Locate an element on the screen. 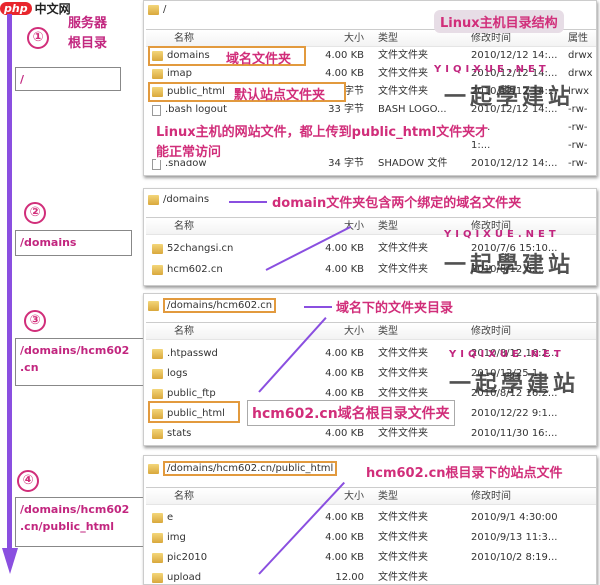 The width and height of the screenshot is (600, 585). step-2-path: /domains is located at coordinates (73, 243).